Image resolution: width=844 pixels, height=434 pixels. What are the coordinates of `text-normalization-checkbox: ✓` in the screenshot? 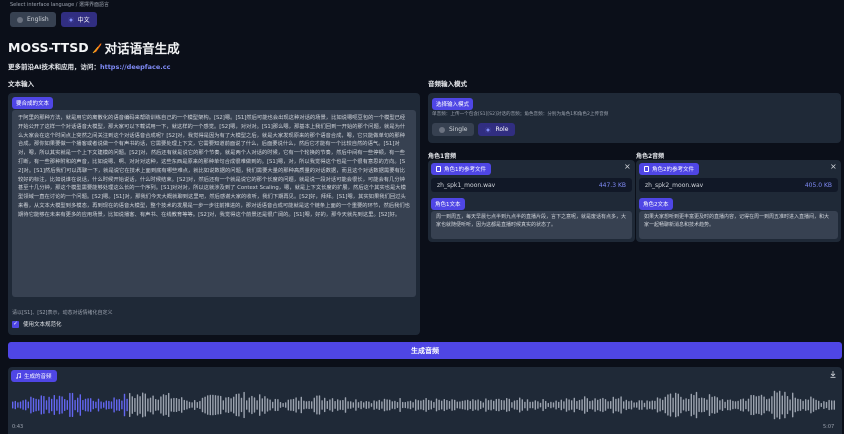 It's located at (15, 324).